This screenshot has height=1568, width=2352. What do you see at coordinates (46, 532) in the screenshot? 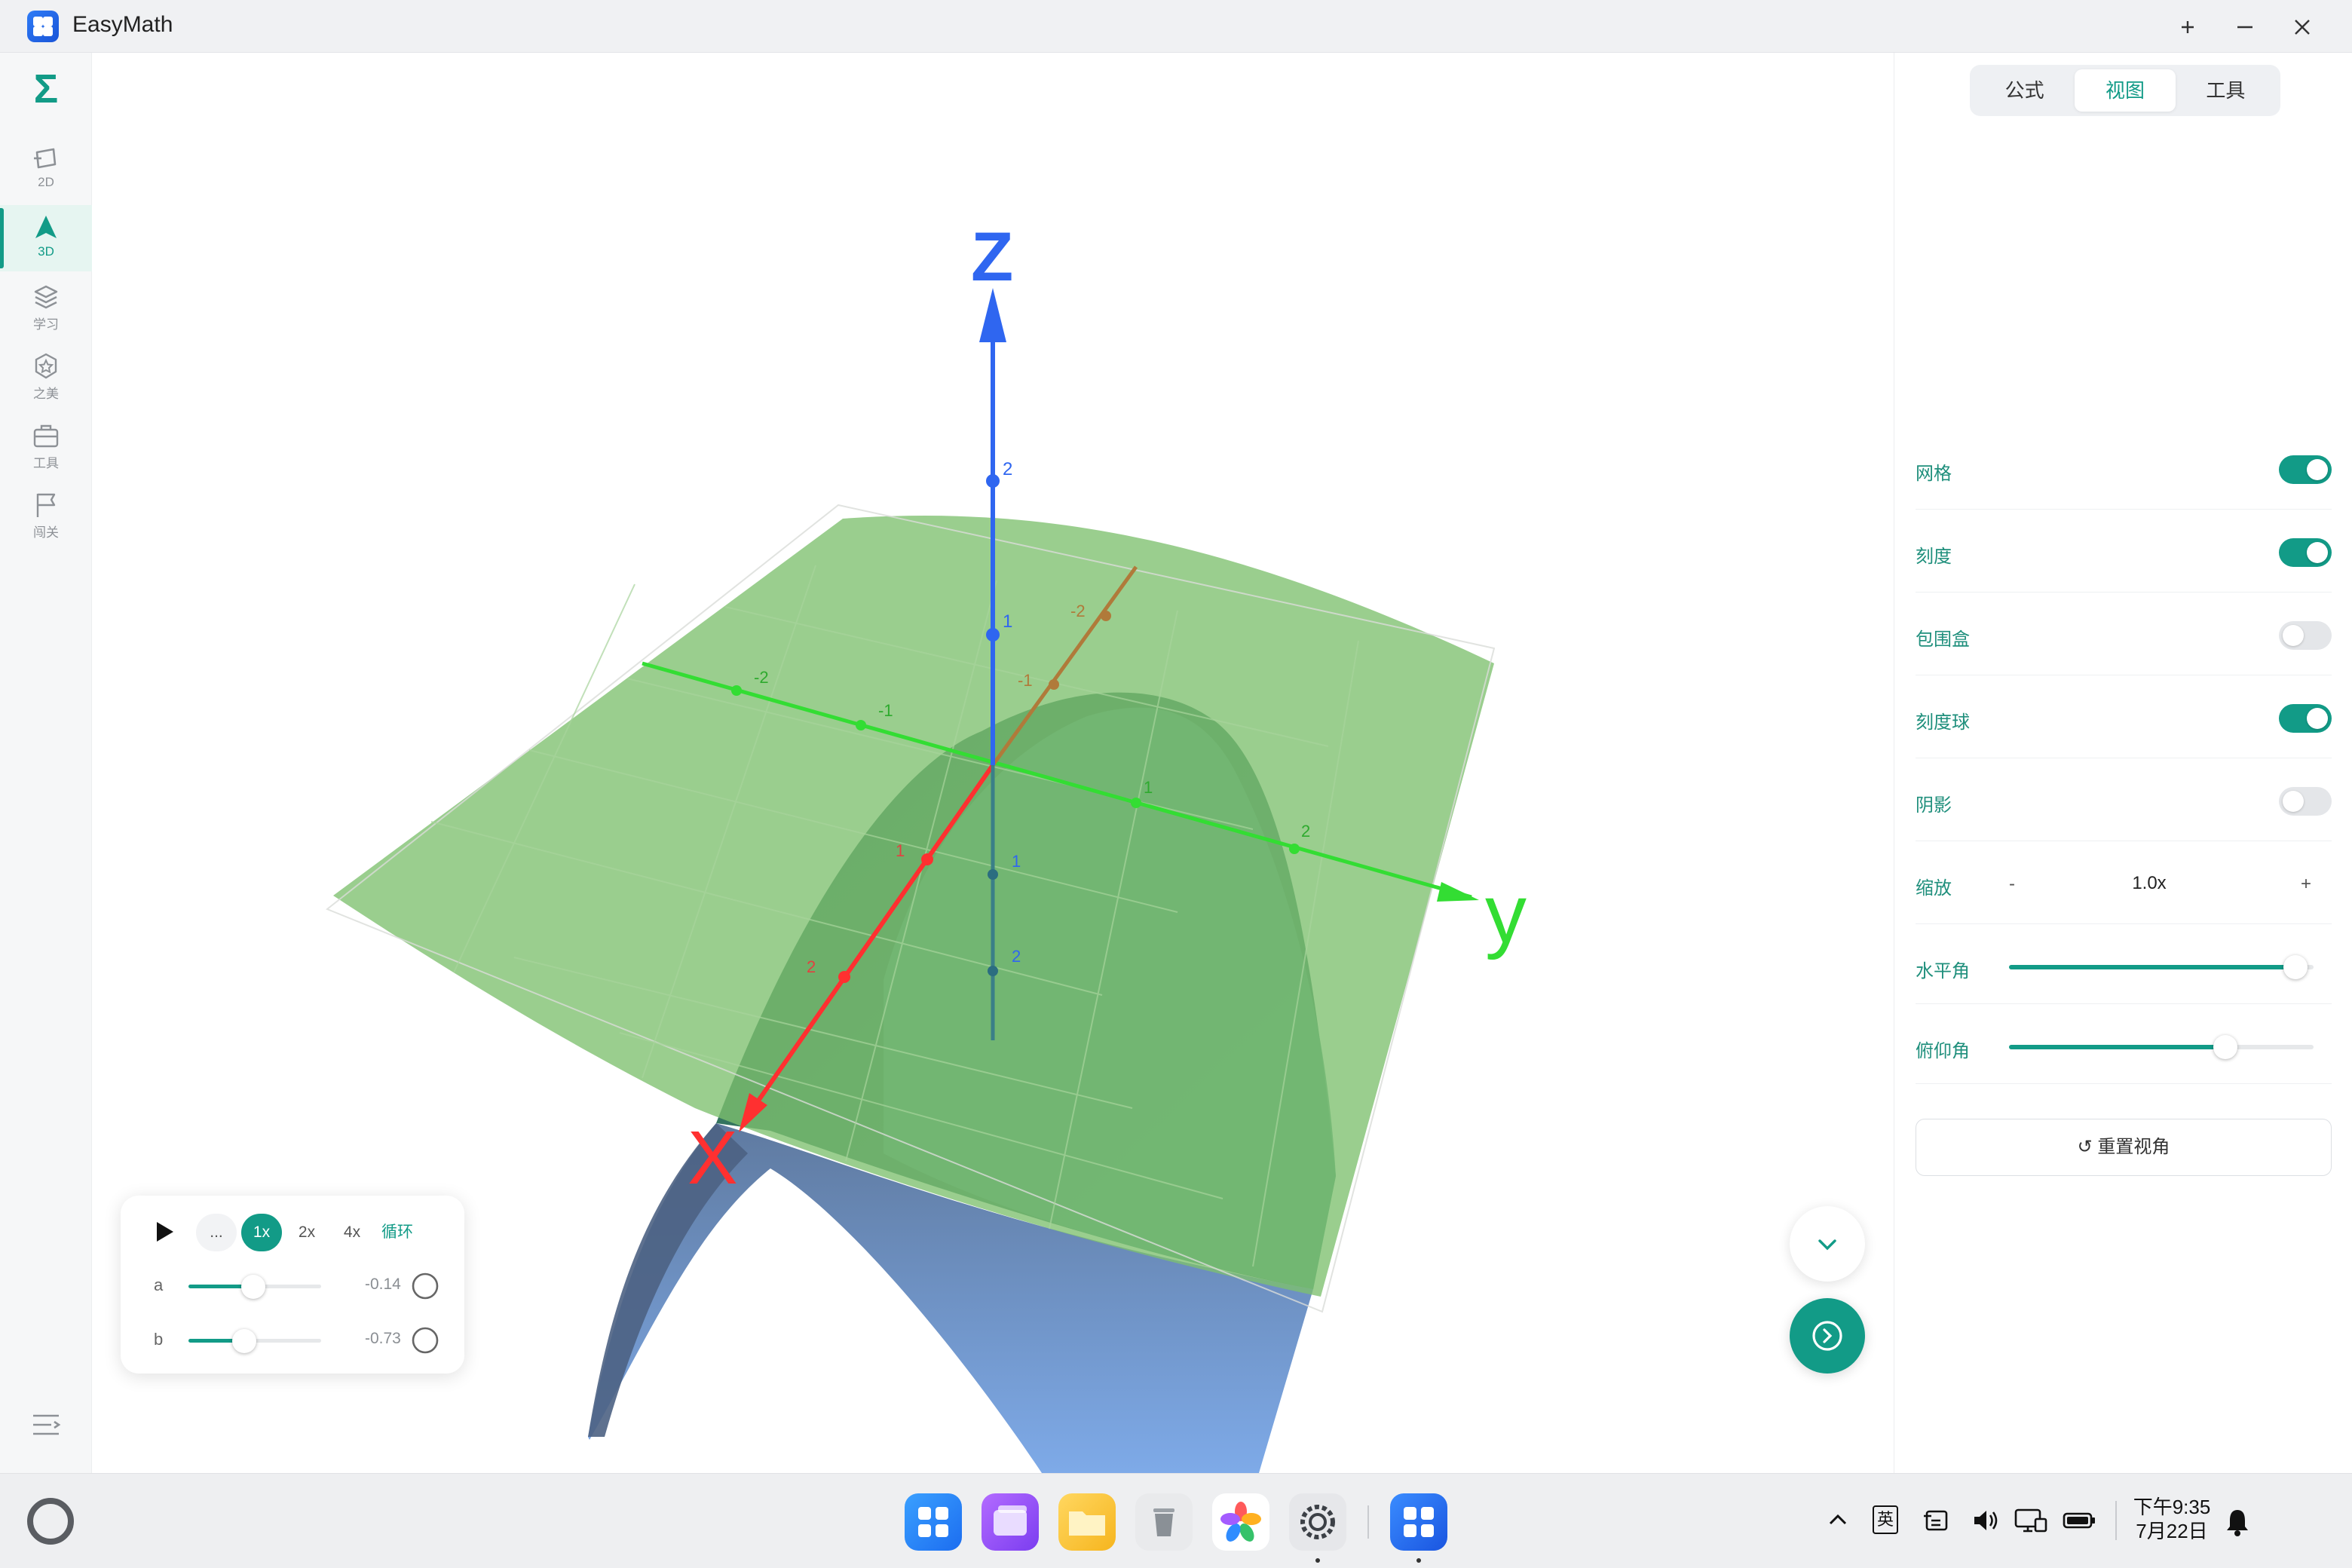
I see `rail-item-label: 闯关` at bounding box center [46, 532].